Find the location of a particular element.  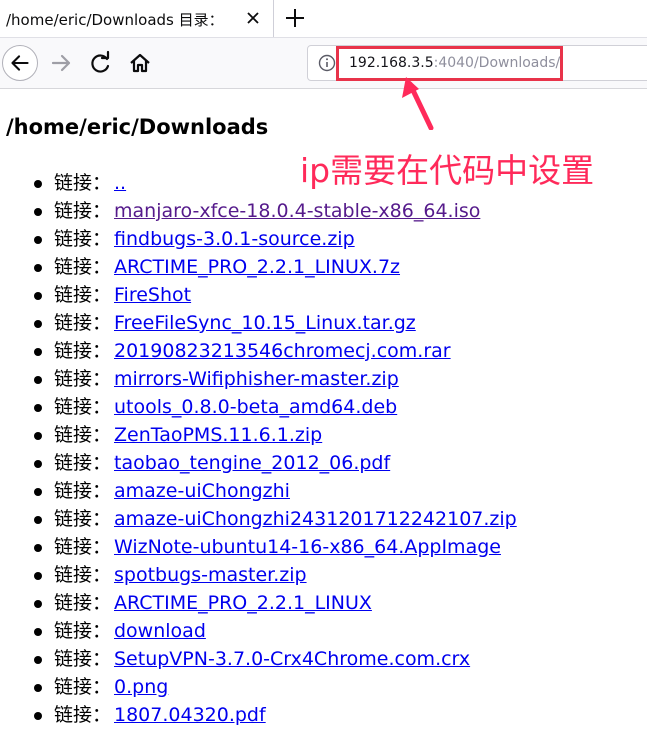

file-link: 0.png is located at coordinates (141, 687).